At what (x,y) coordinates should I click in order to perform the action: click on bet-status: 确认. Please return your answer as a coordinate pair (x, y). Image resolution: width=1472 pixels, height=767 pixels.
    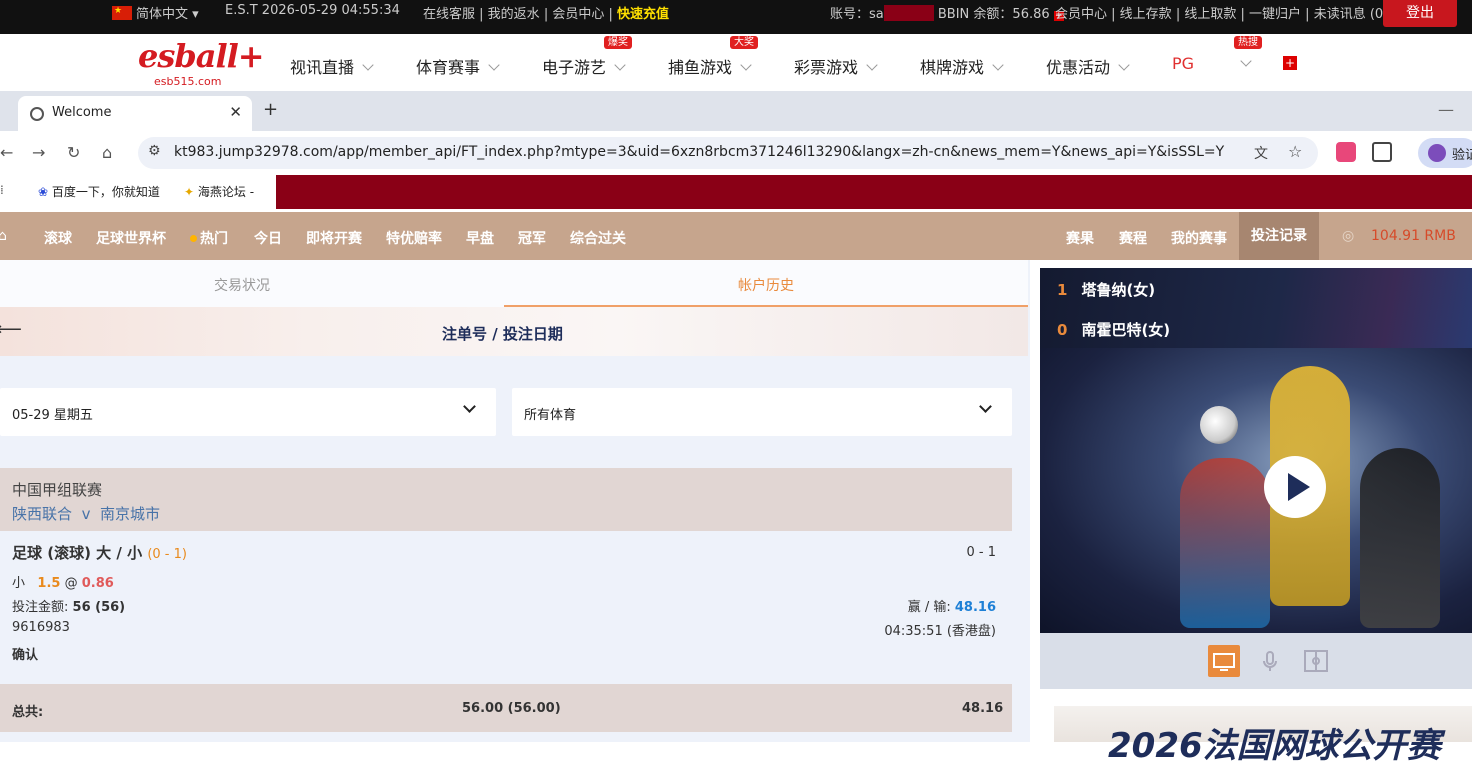
    Looking at the image, I should click on (25, 655).